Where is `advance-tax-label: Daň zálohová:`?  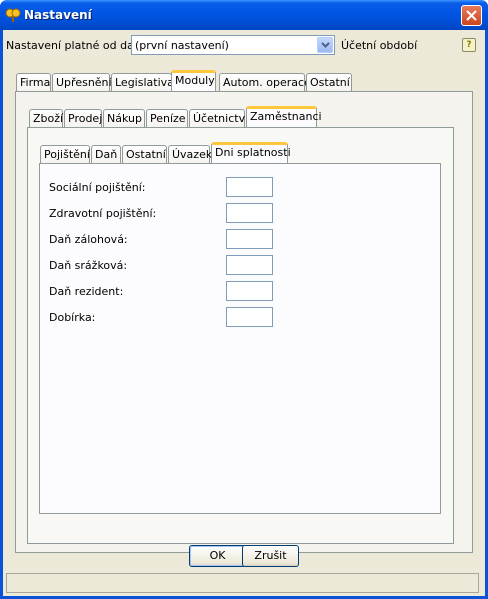
advance-tax-label: Daň zálohová: is located at coordinates (88, 239).